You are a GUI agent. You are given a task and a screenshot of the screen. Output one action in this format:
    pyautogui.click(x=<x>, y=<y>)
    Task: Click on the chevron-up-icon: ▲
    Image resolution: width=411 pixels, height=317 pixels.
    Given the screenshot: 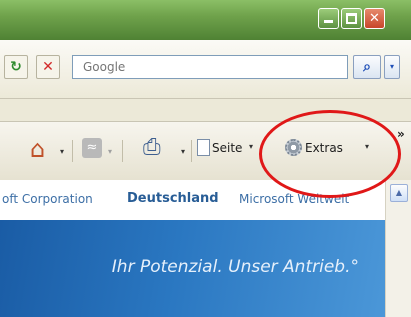 What is the action you would take?
    pyautogui.click(x=399, y=192)
    